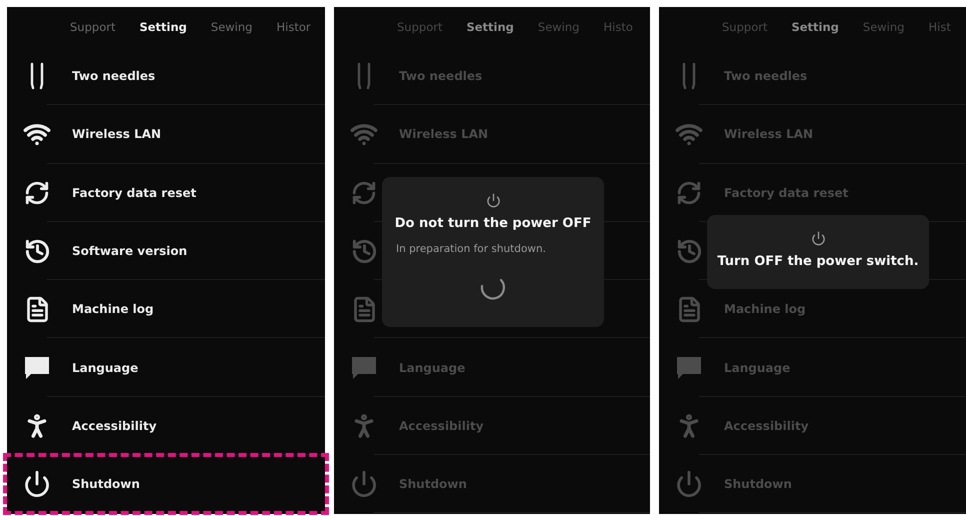 The height and width of the screenshot is (516, 966). What do you see at coordinates (818, 261) in the screenshot?
I see `dialog-title: Turn OFF the power switch.` at bounding box center [818, 261].